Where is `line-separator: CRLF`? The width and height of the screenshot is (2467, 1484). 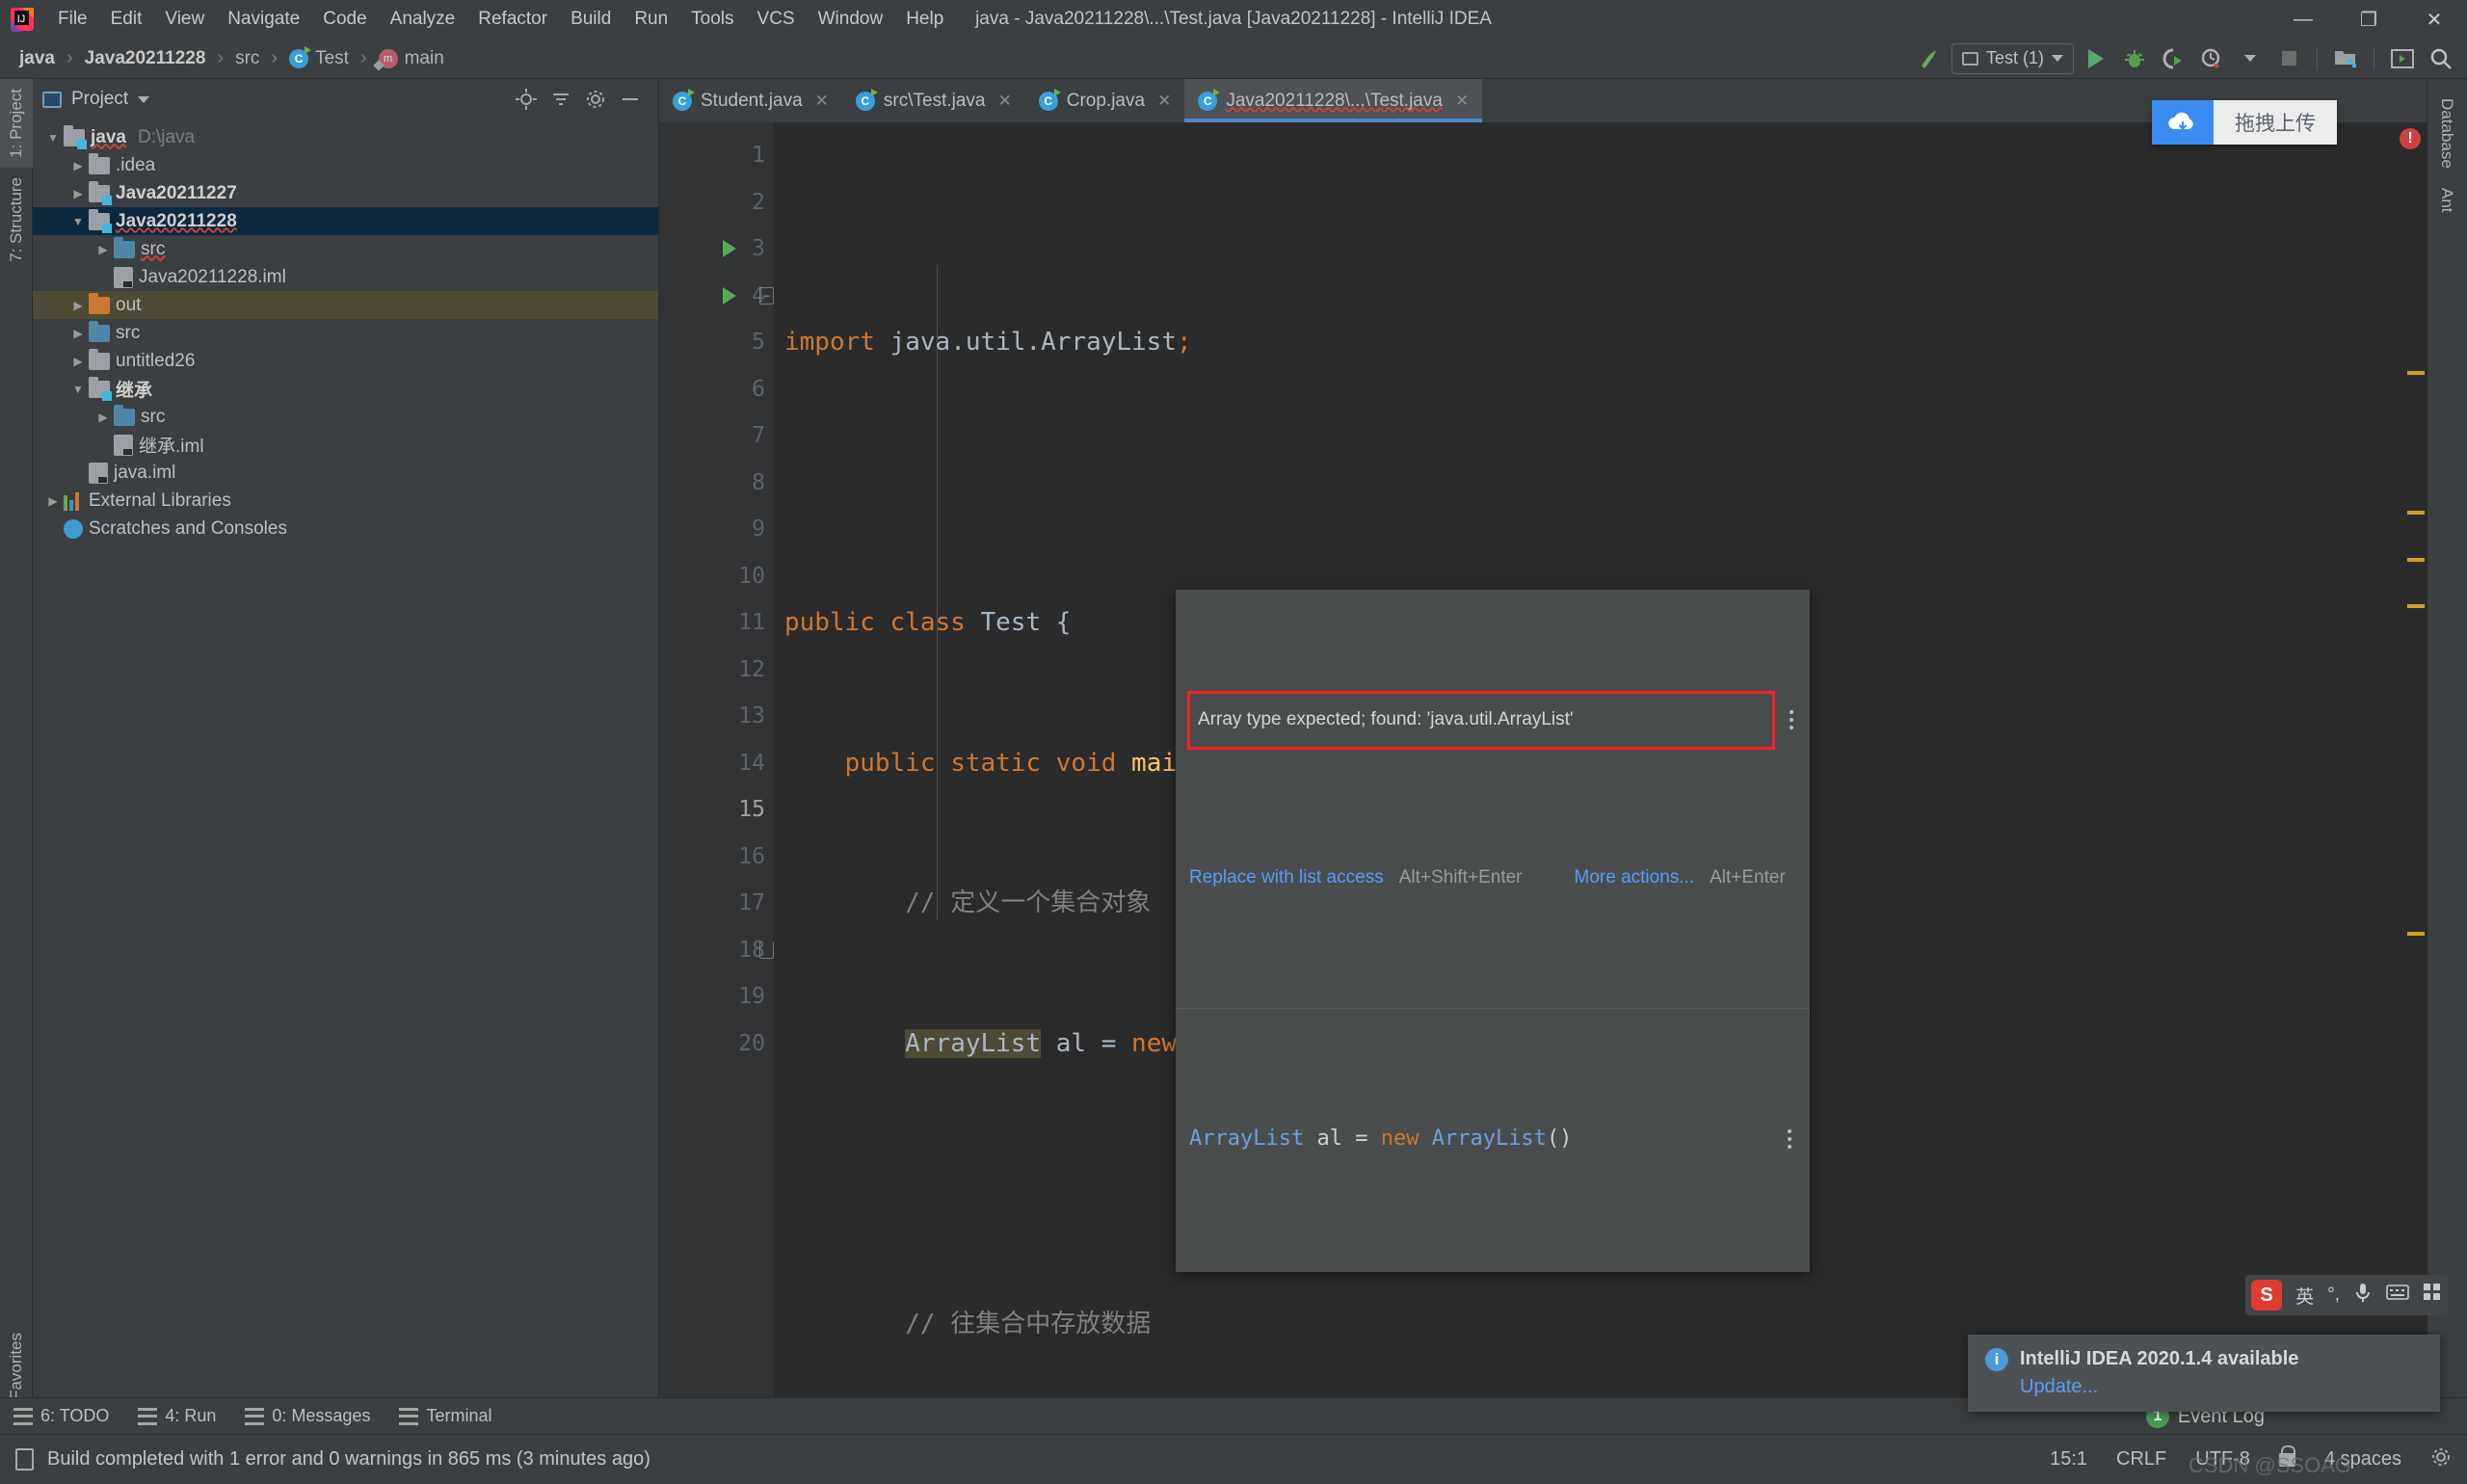
line-separator: CRLF is located at coordinates (2141, 1459).